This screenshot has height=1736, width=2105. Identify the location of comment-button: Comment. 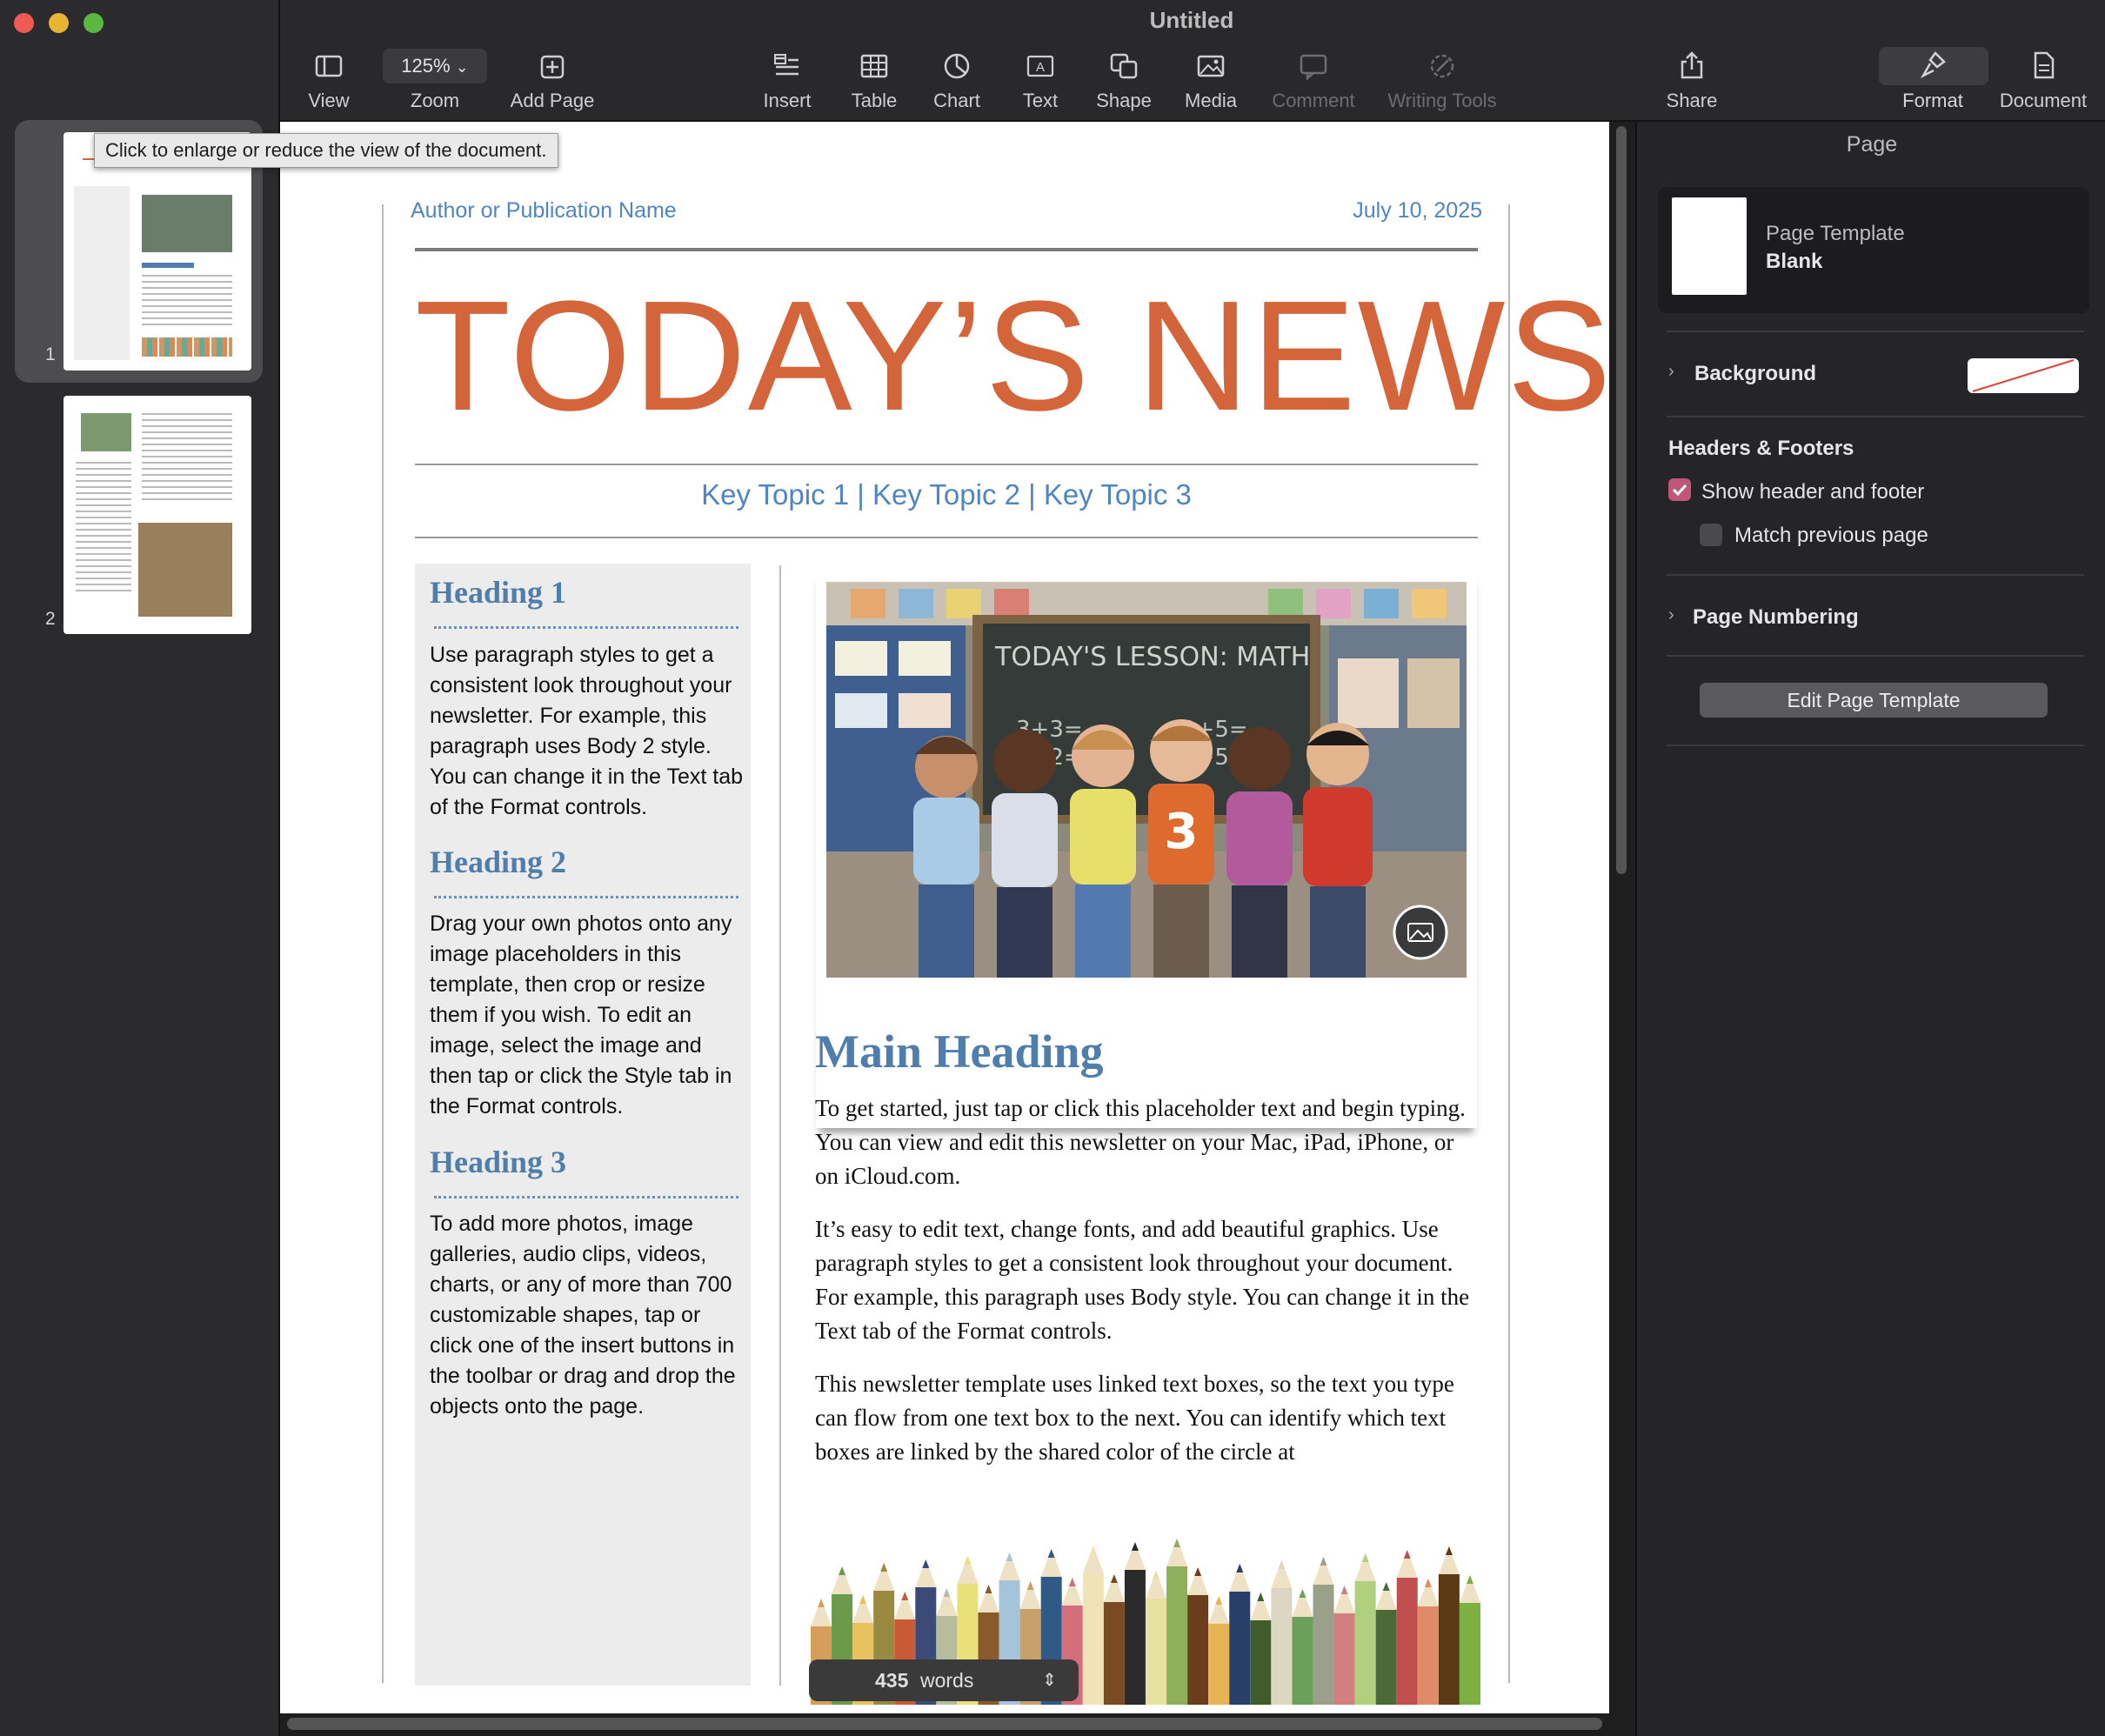
(1313, 80).